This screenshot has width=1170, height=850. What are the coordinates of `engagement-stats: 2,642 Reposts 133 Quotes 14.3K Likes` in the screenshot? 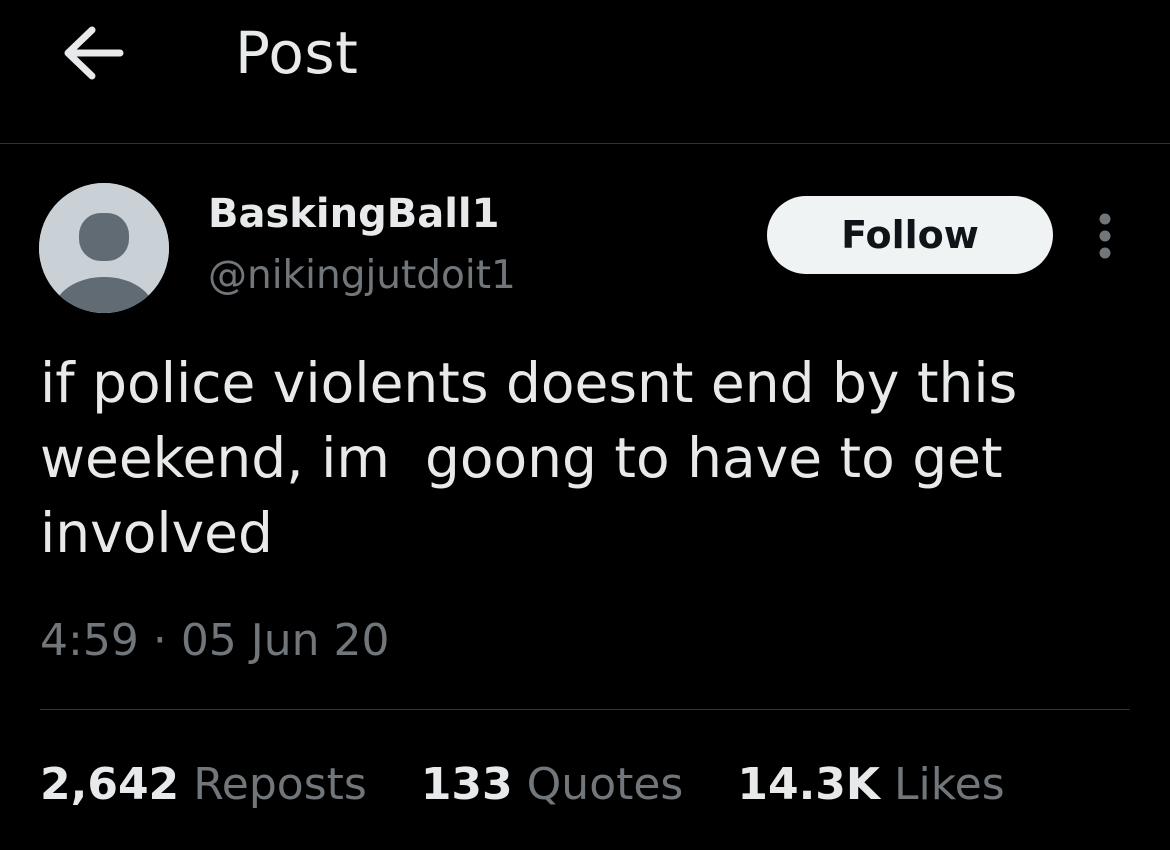 It's located at (542, 785).